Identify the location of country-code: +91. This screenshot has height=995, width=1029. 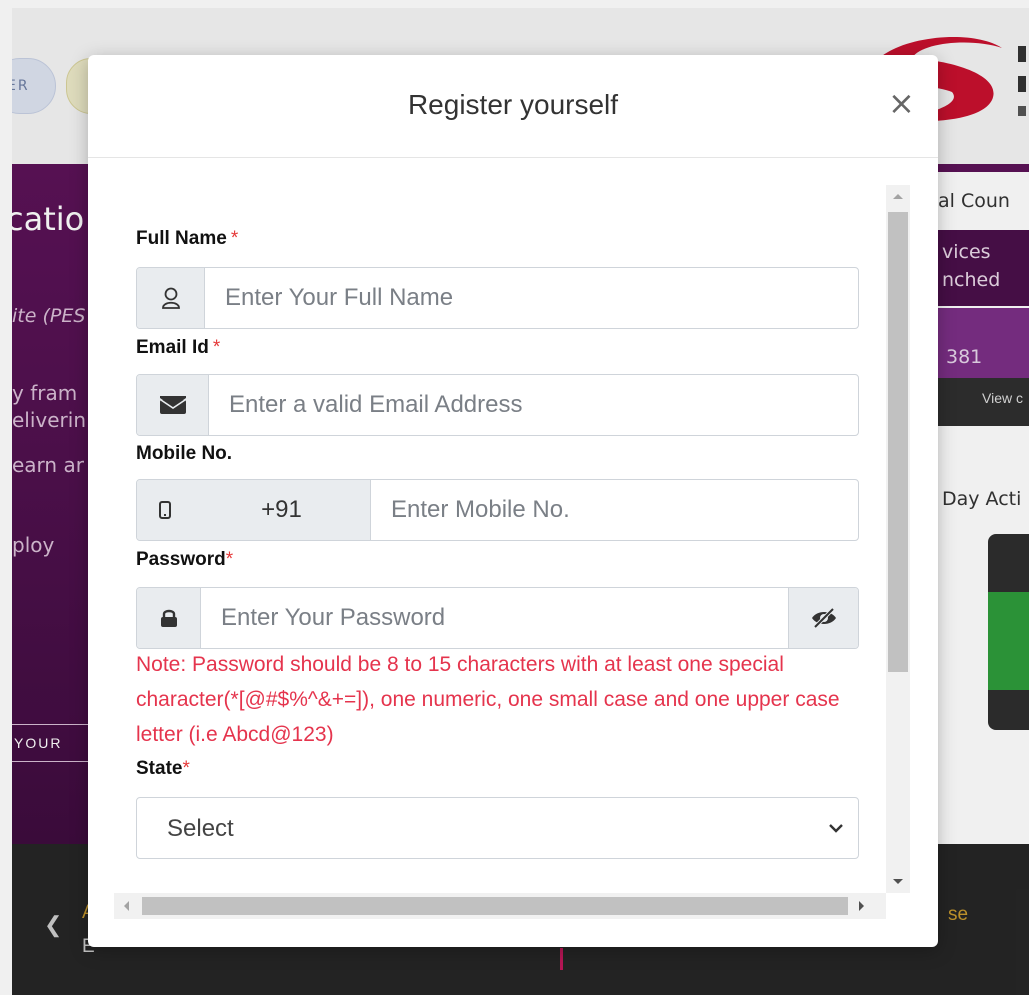
(282, 510).